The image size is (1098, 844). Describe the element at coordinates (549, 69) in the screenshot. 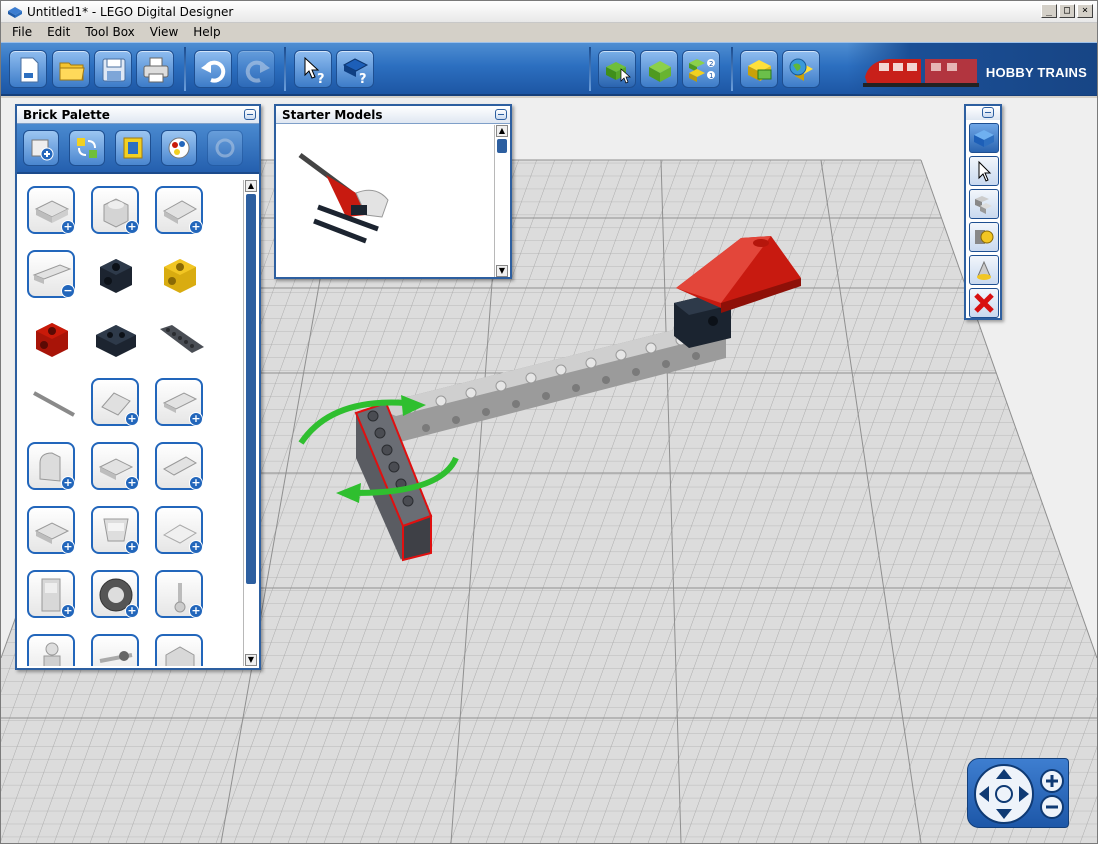

I see `main-toolbar: ? ? 21 HOBBY TRAINS` at that location.